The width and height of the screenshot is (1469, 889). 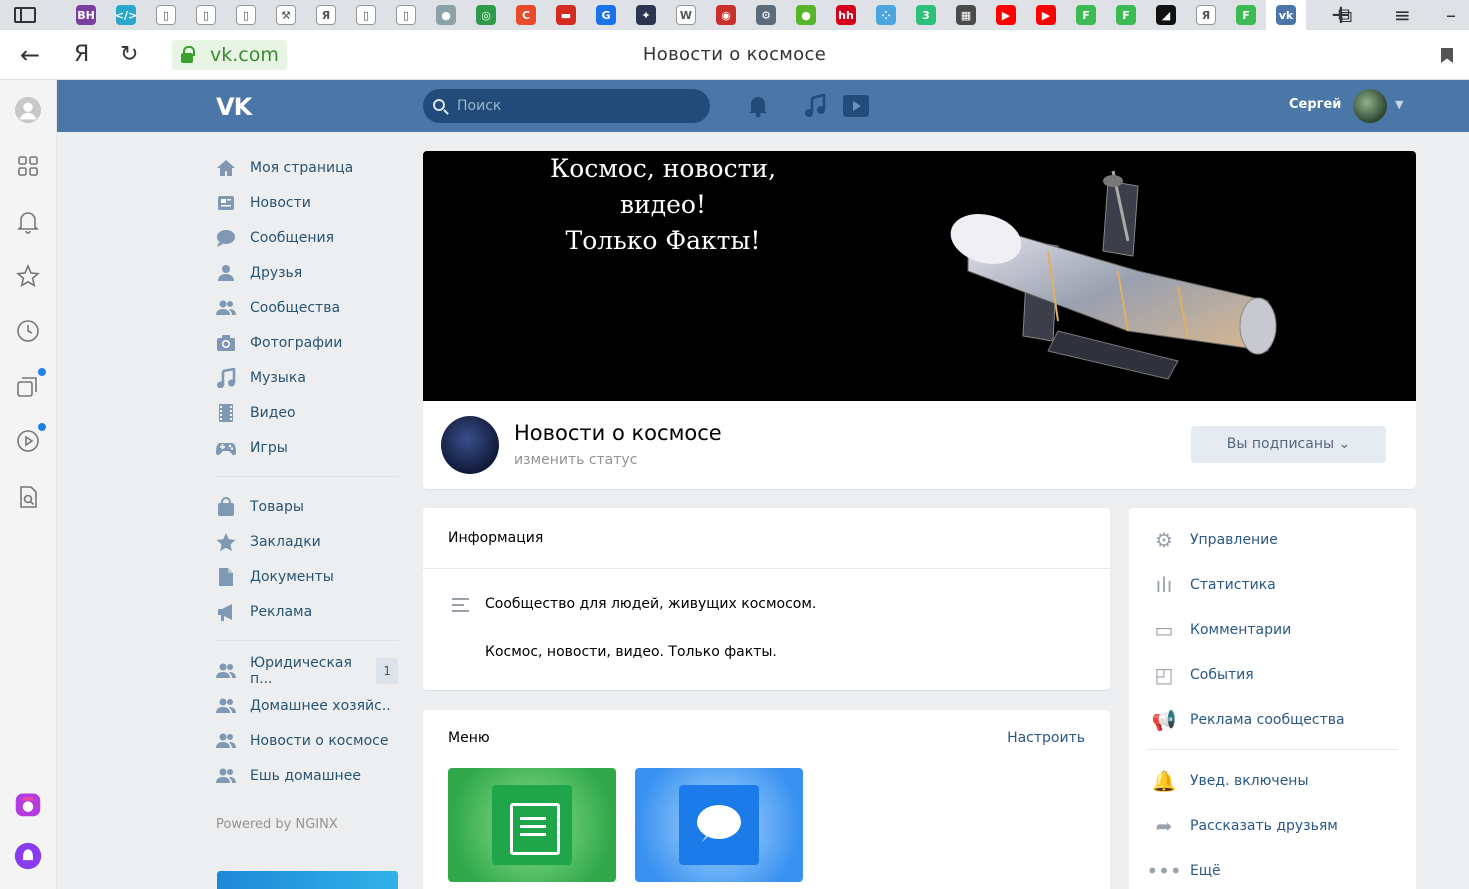 What do you see at coordinates (1206, 15) in the screenshot?
I see `tab-yandex2: Я` at bounding box center [1206, 15].